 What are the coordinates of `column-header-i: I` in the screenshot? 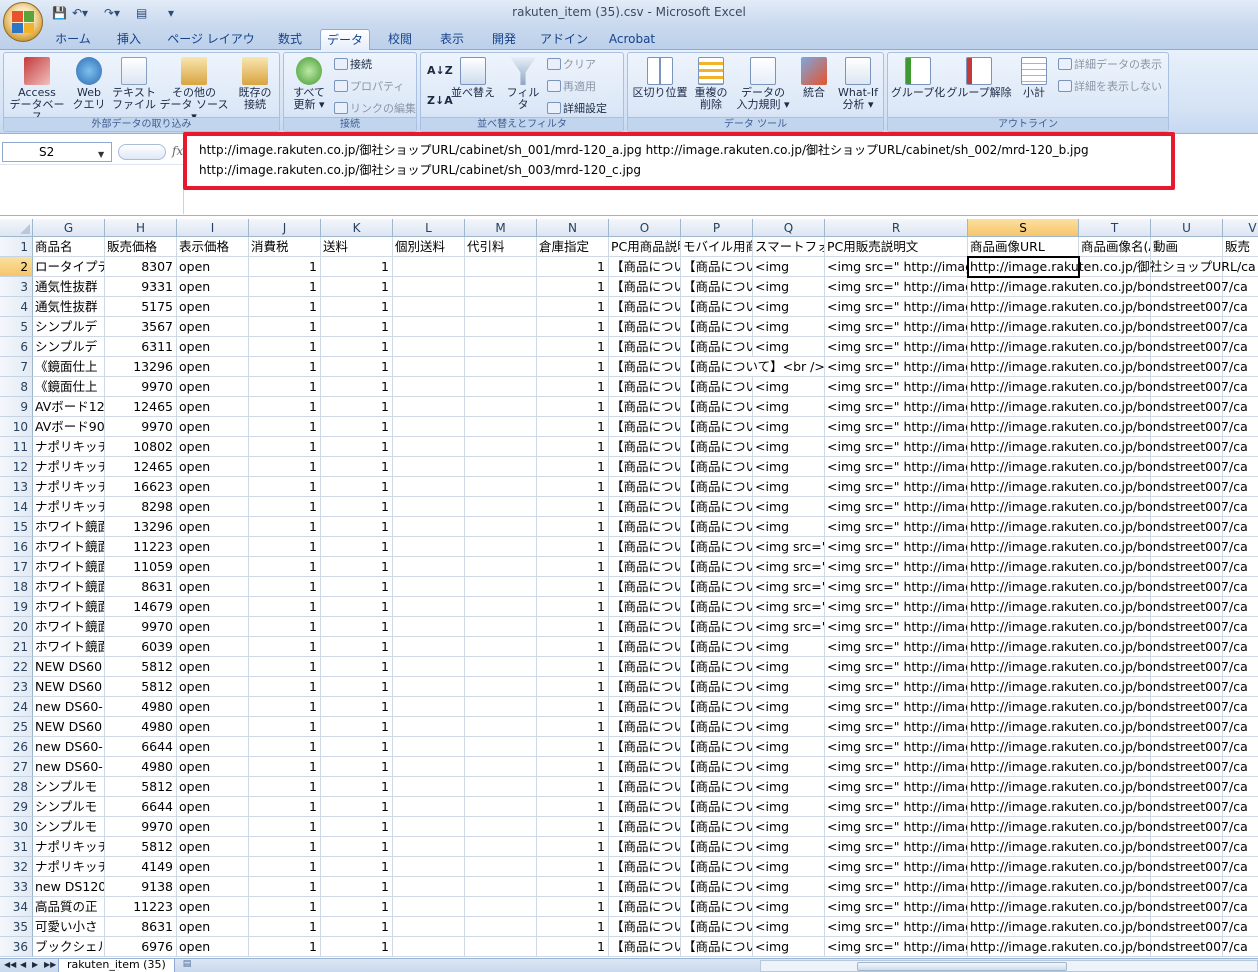 It's located at (213, 228).